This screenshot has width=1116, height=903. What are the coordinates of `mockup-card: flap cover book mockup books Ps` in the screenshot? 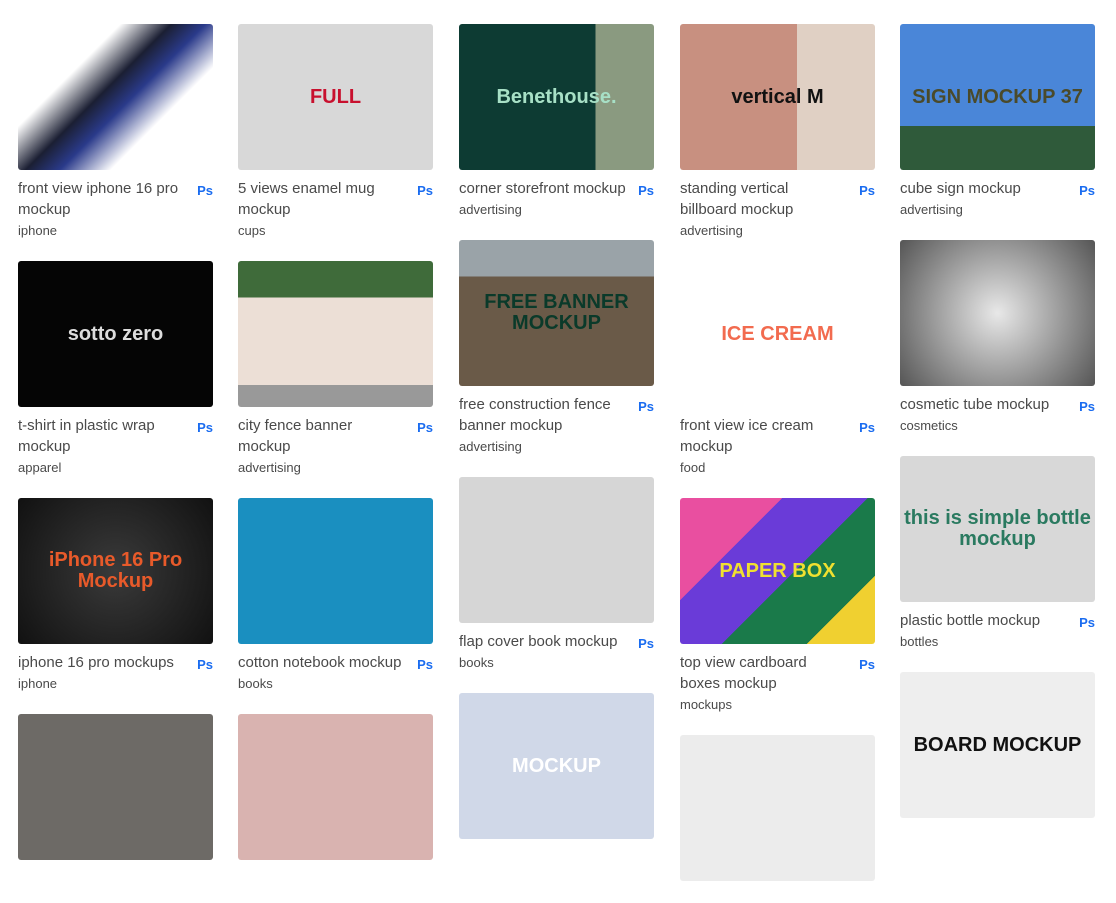 It's located at (556, 574).